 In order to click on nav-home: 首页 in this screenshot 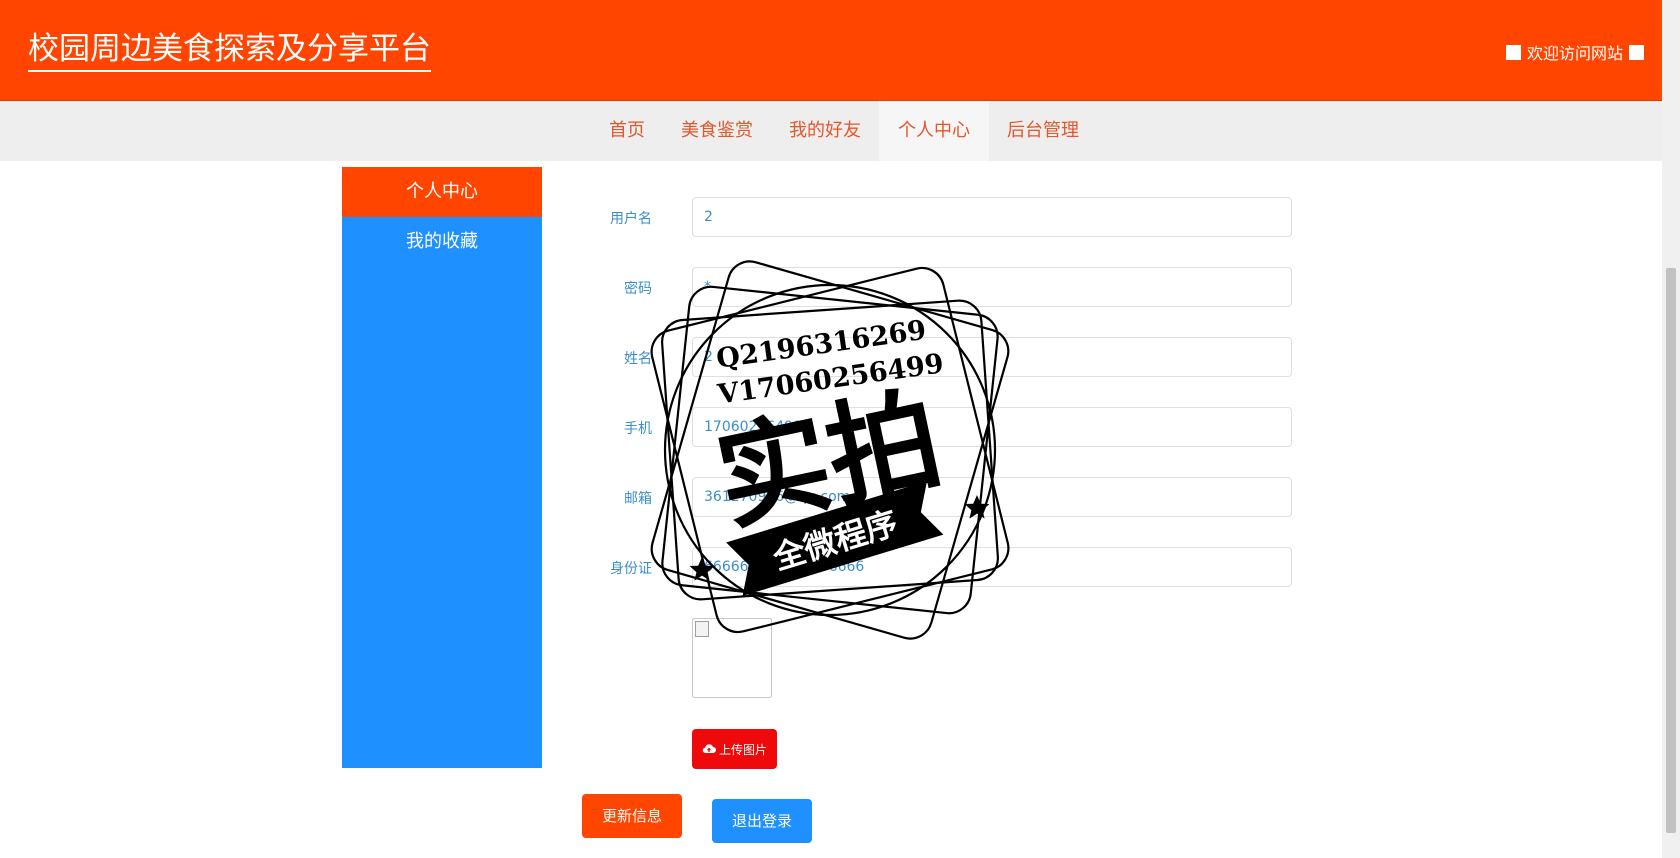, I will do `click(627, 131)`.